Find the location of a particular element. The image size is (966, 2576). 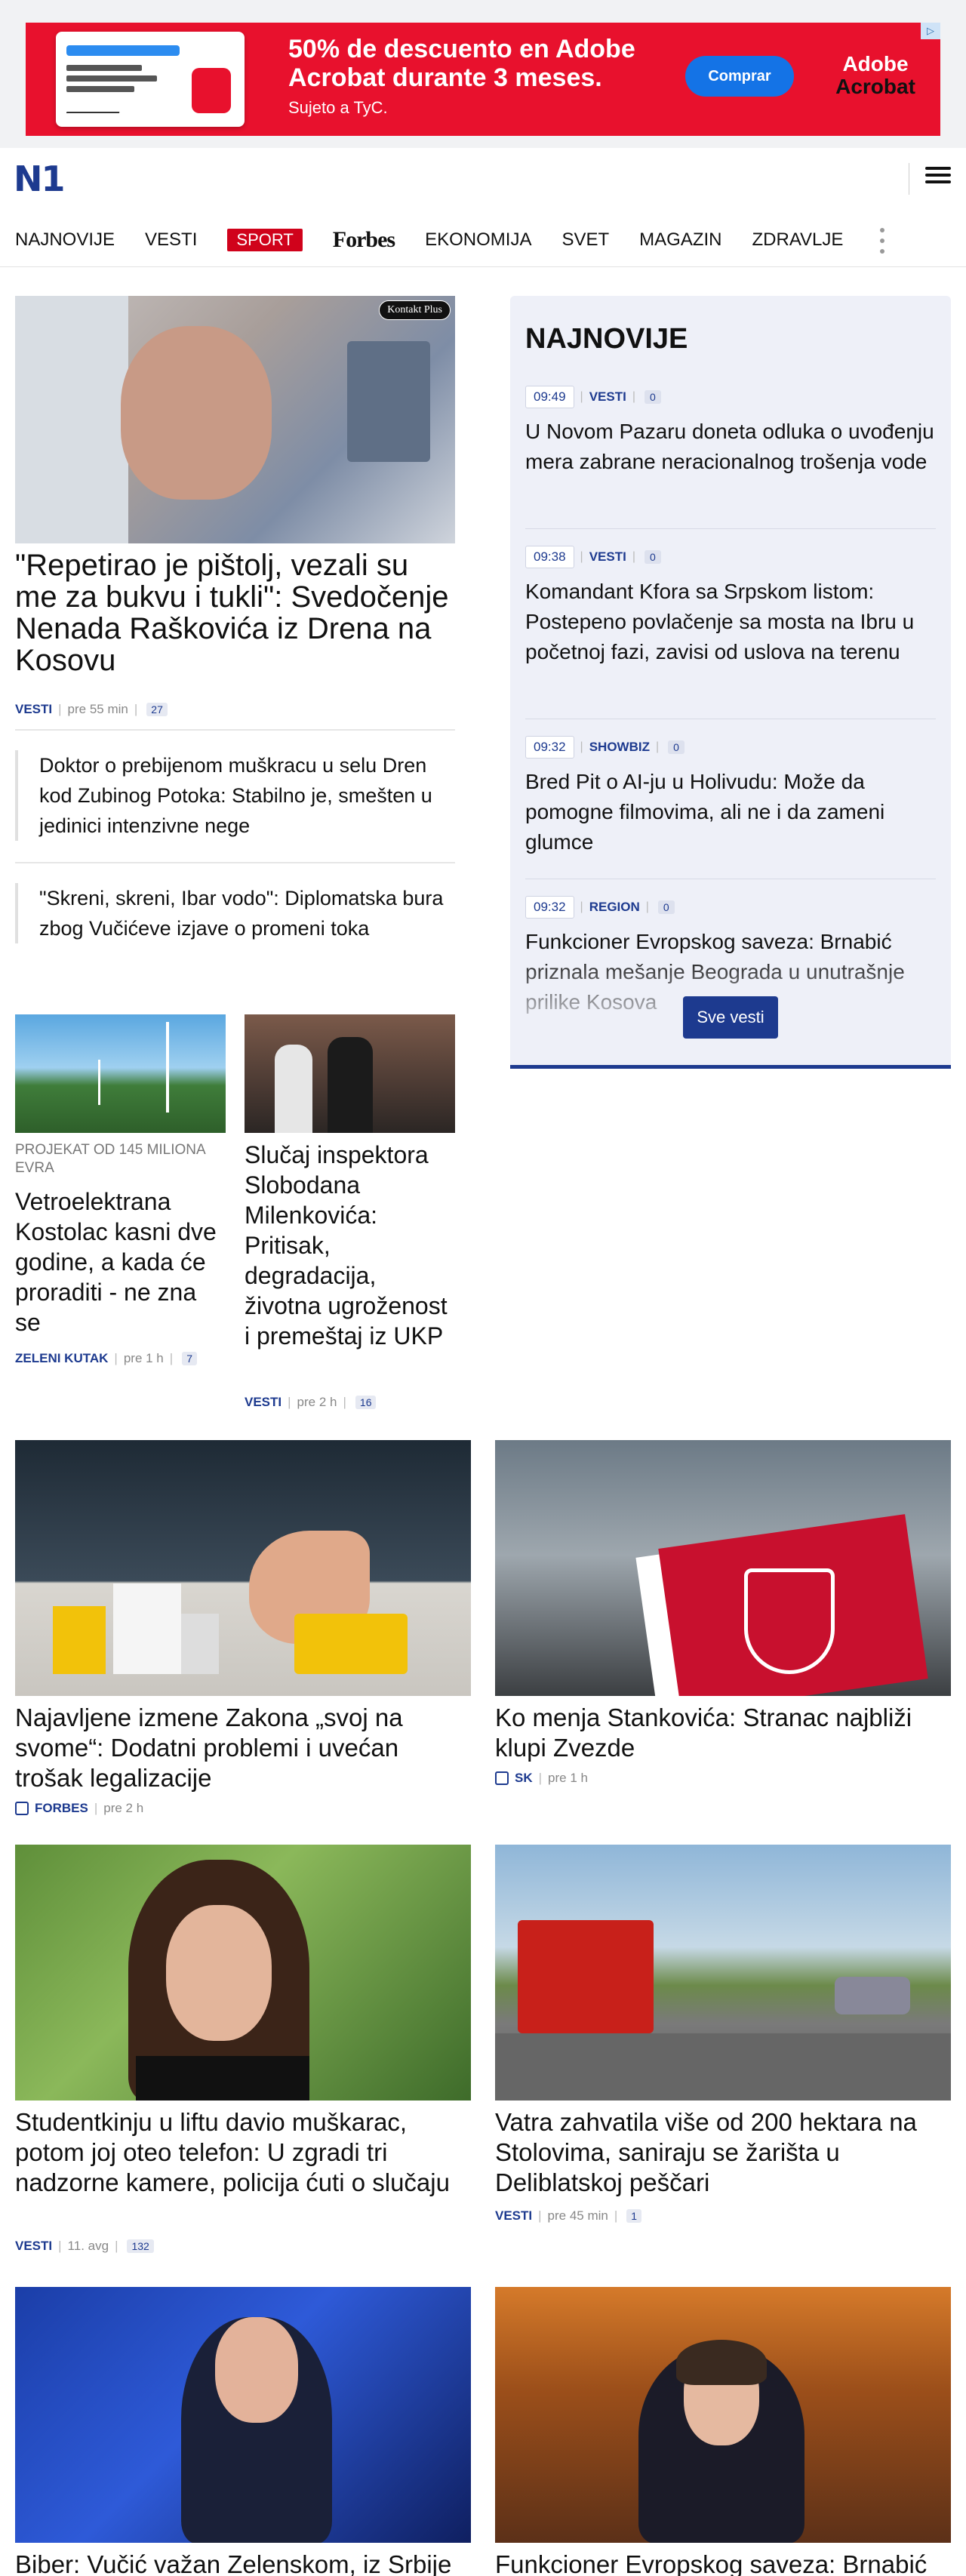

latest-time: 09:49 is located at coordinates (549, 397).